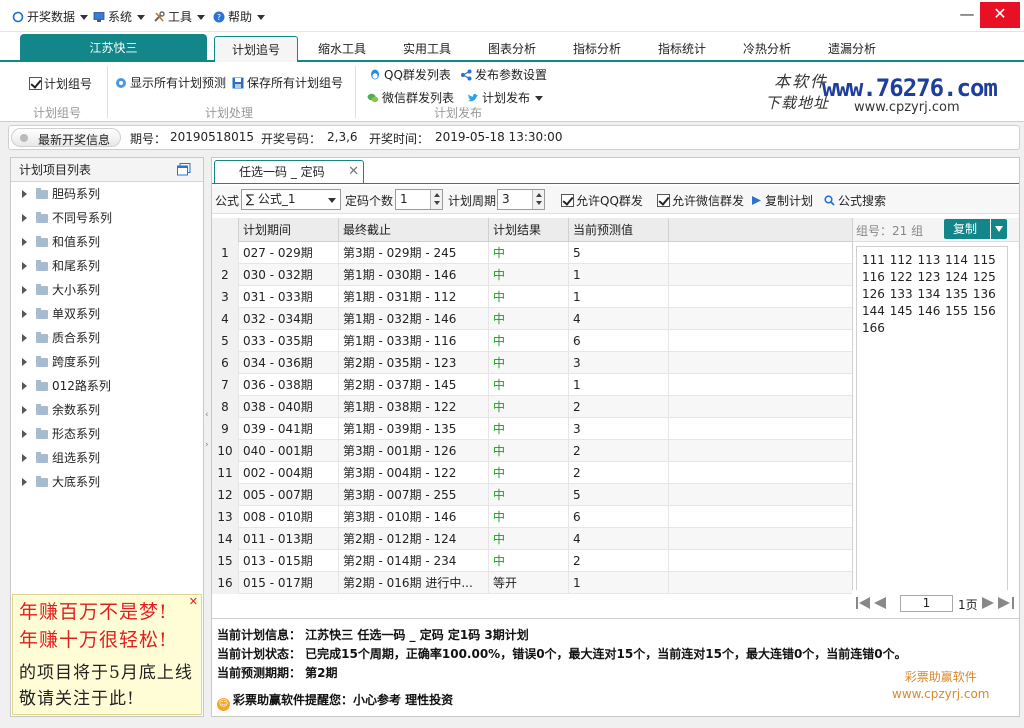 The height and width of the screenshot is (728, 1024). What do you see at coordinates (597, 49) in the screenshot?
I see `tab-index-analysis: 指标分析` at bounding box center [597, 49].